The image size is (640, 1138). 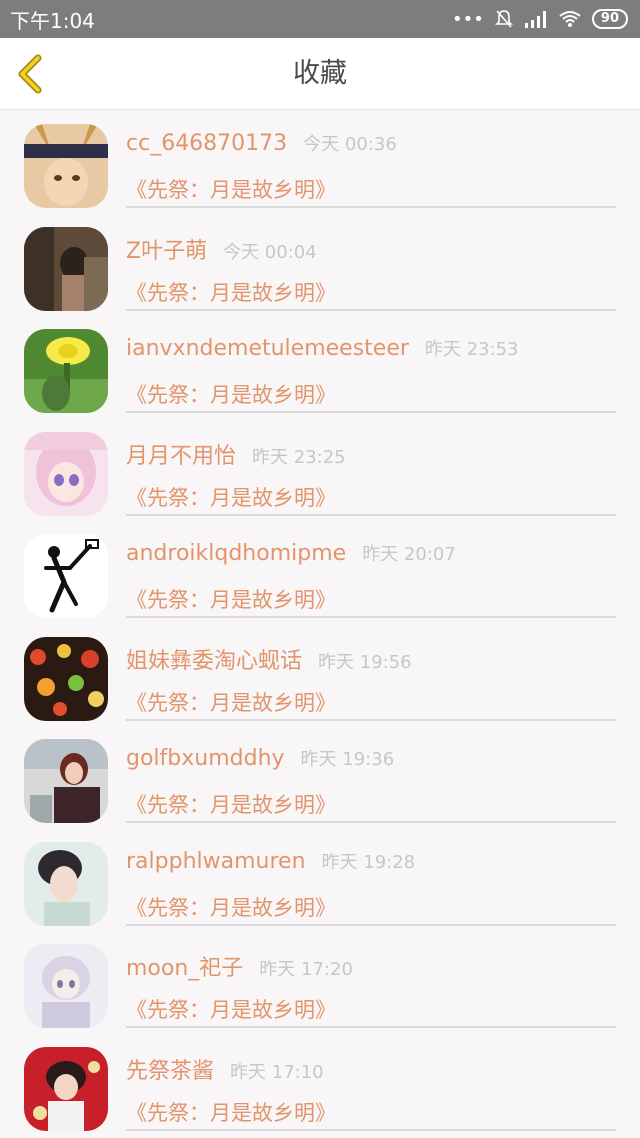 I want to click on list-item: androiklqdhomipme 昨天 20:07 《先祭：月是故乡明》, so click(x=320, y=571).